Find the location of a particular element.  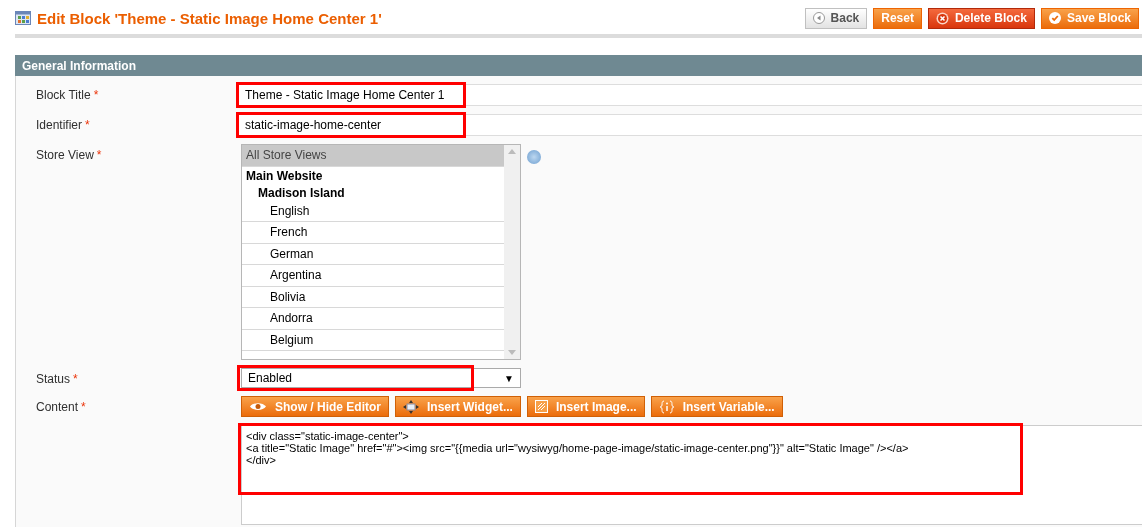

image-icon is located at coordinates (541, 406).